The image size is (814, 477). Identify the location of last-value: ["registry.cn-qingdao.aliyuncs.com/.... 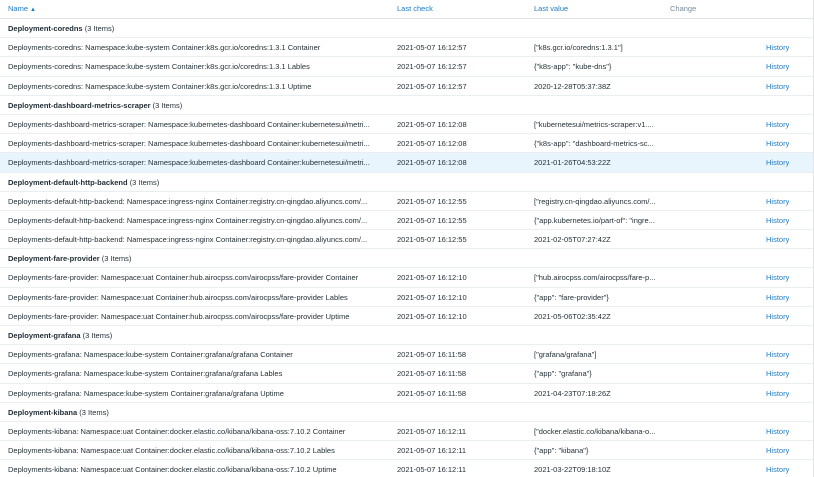
(595, 201).